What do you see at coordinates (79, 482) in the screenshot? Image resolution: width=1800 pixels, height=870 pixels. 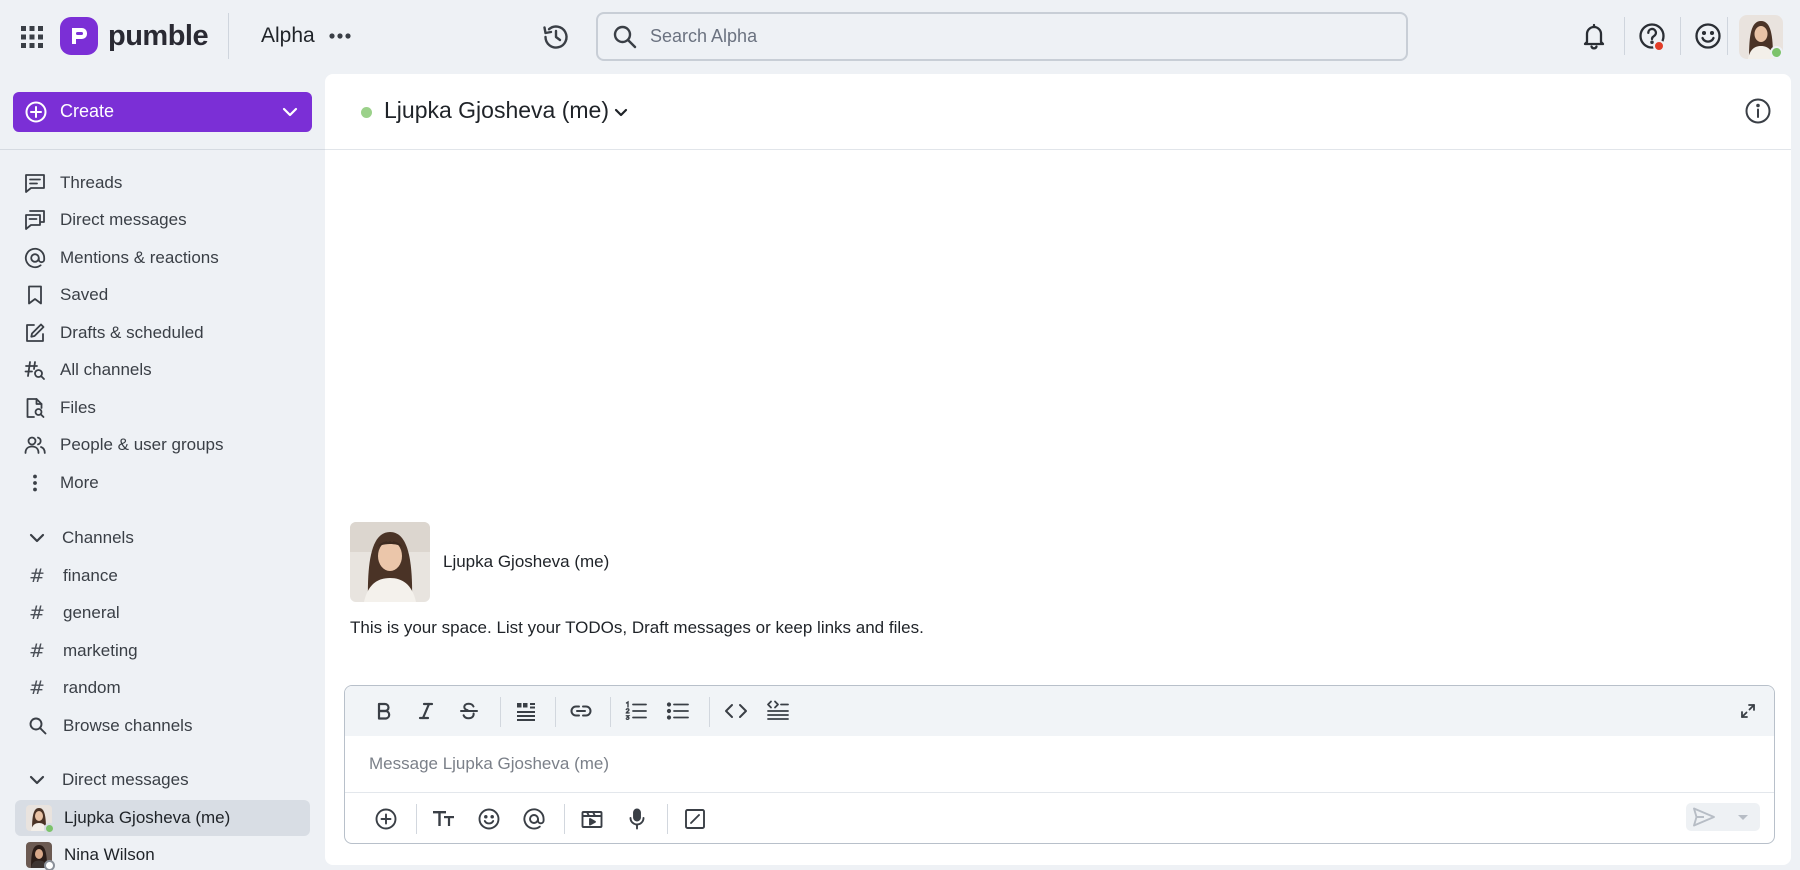 I see `sidebar-item-label: More` at bounding box center [79, 482].